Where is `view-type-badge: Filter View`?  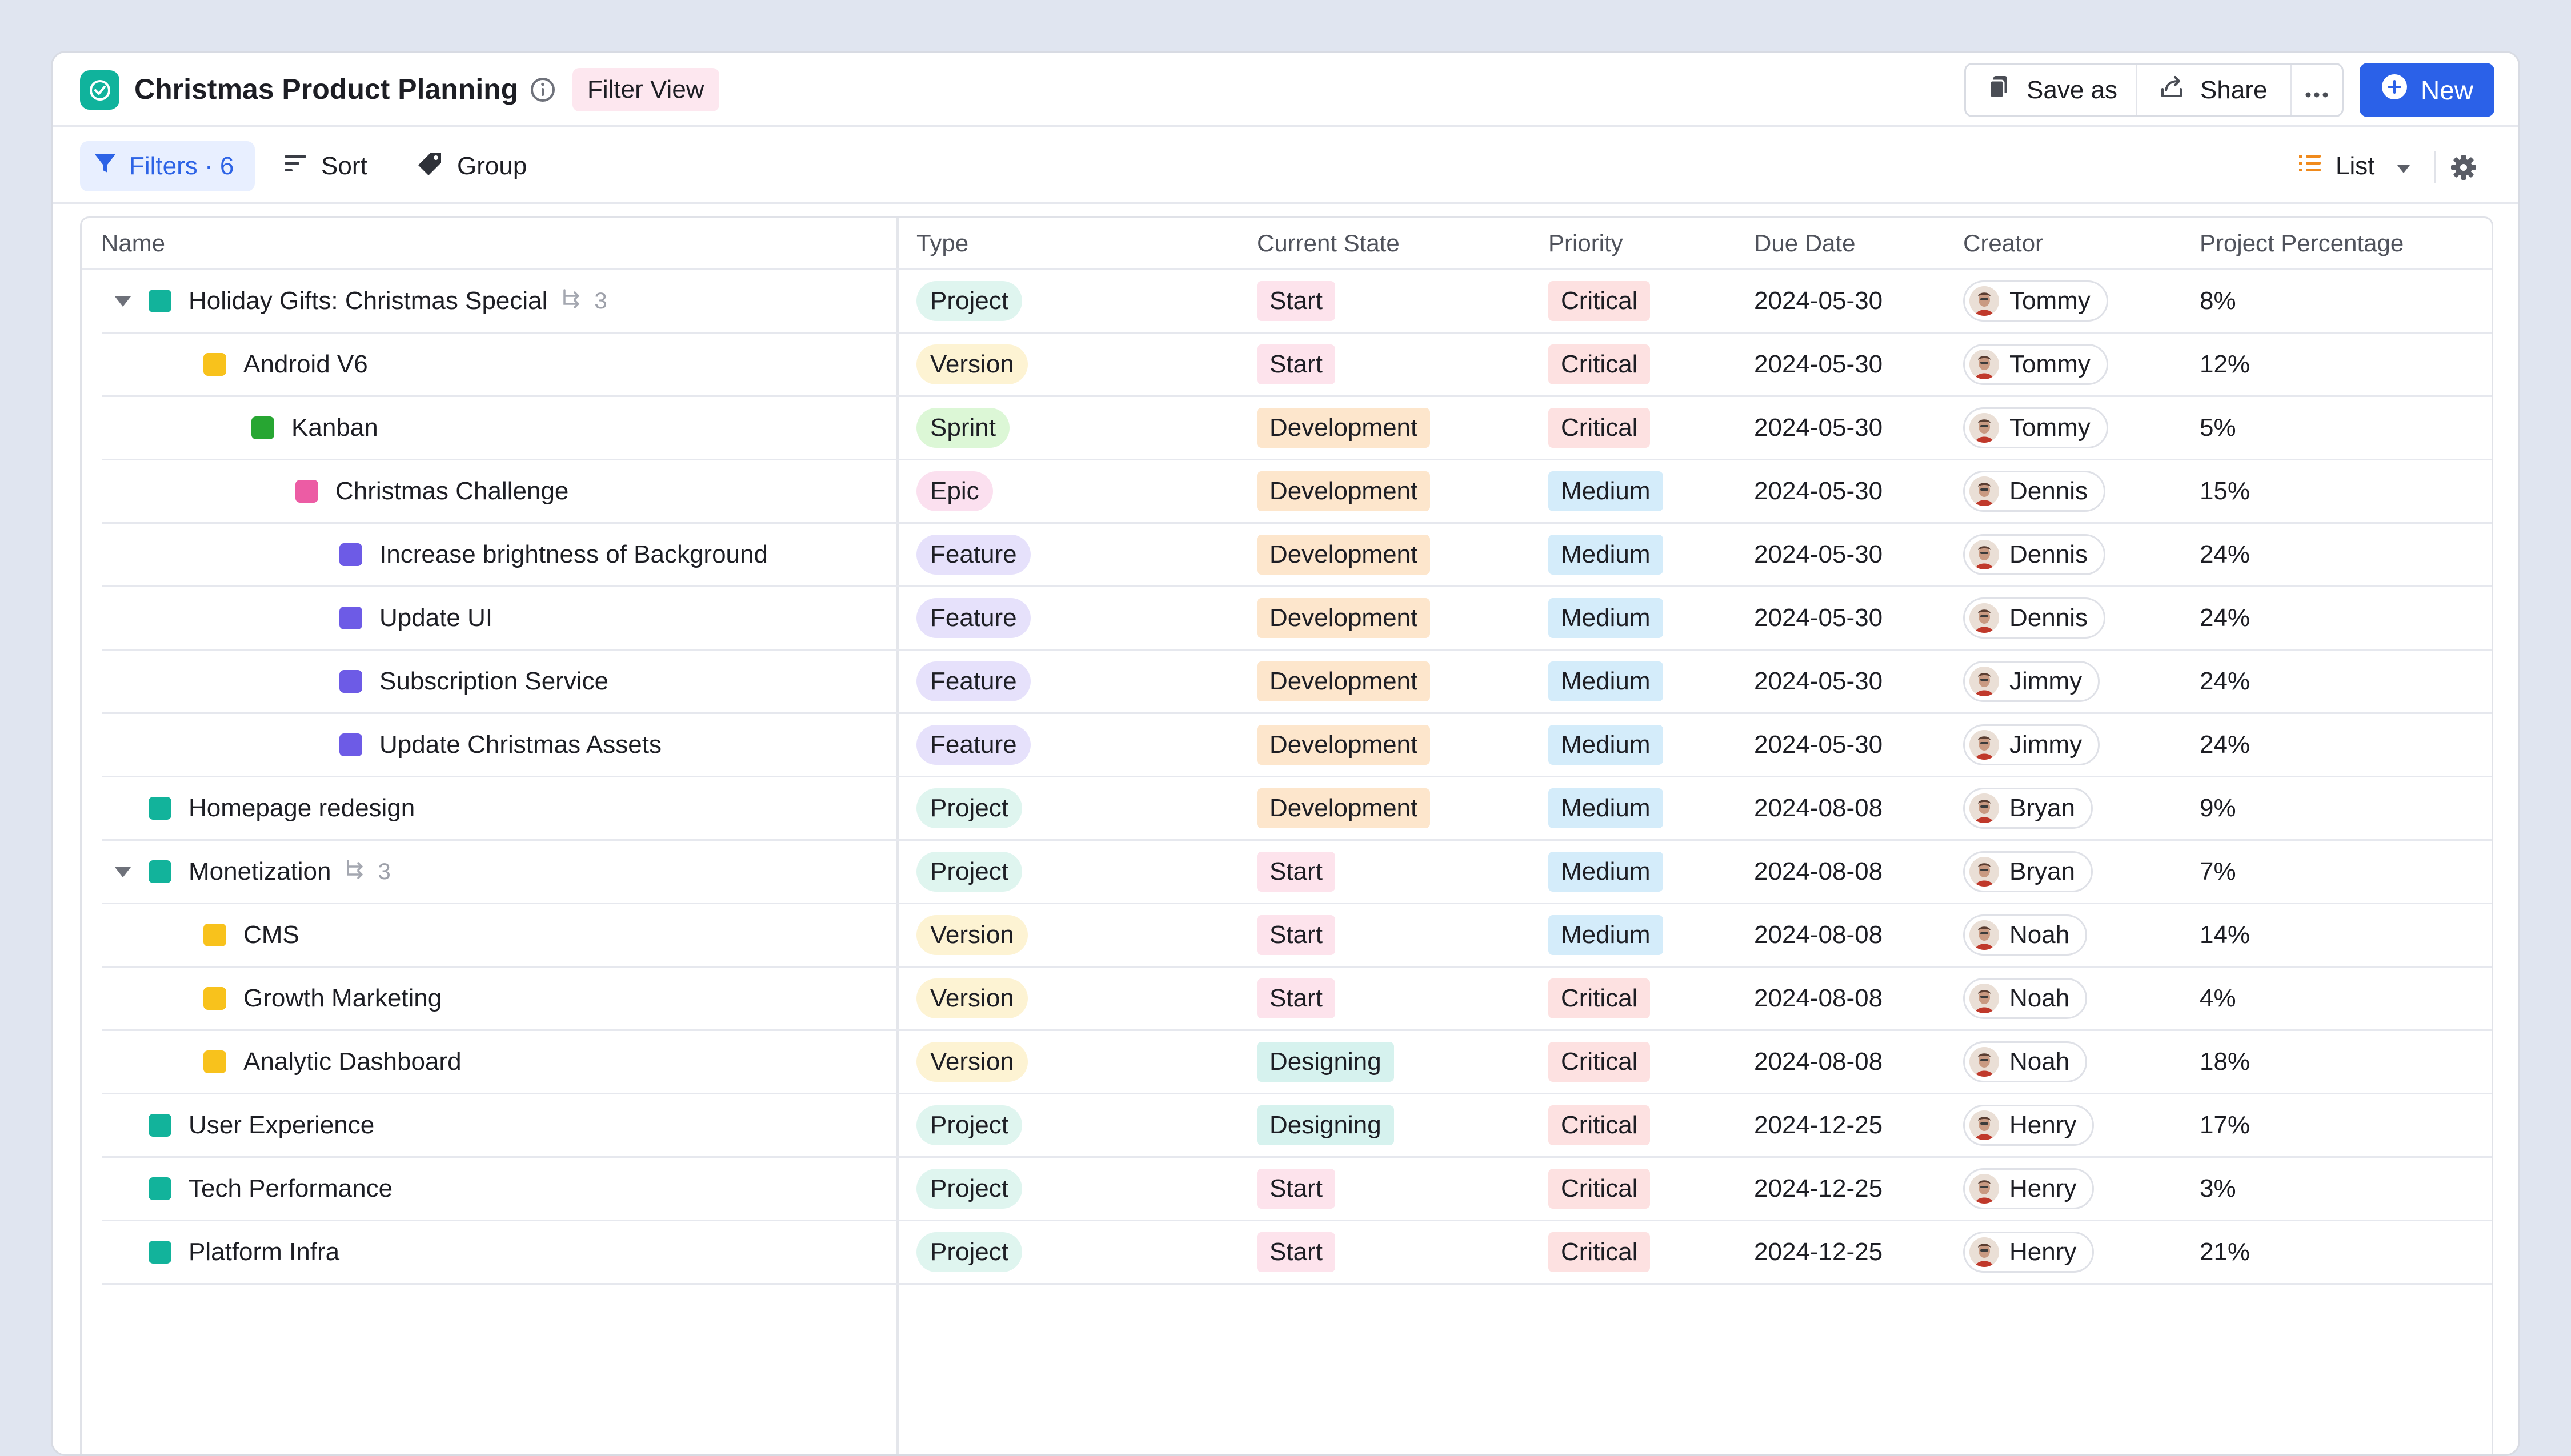 view-type-badge: Filter View is located at coordinates (645, 89).